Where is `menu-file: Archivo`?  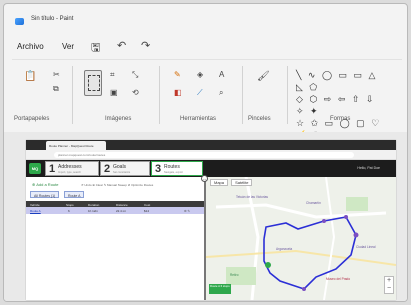 menu-file: Archivo is located at coordinates (30, 46).